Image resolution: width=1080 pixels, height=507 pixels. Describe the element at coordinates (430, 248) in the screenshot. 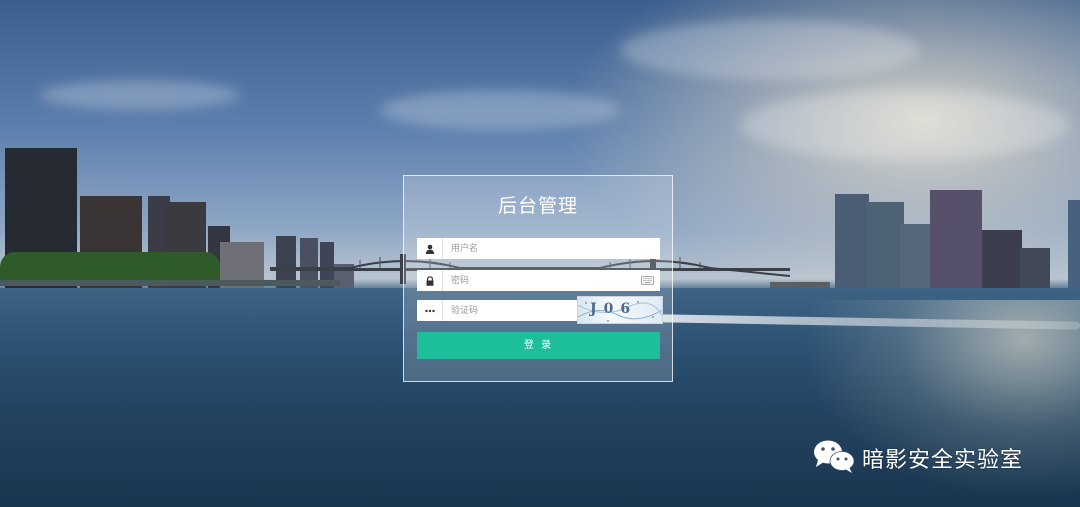

I see `user-icon` at that location.